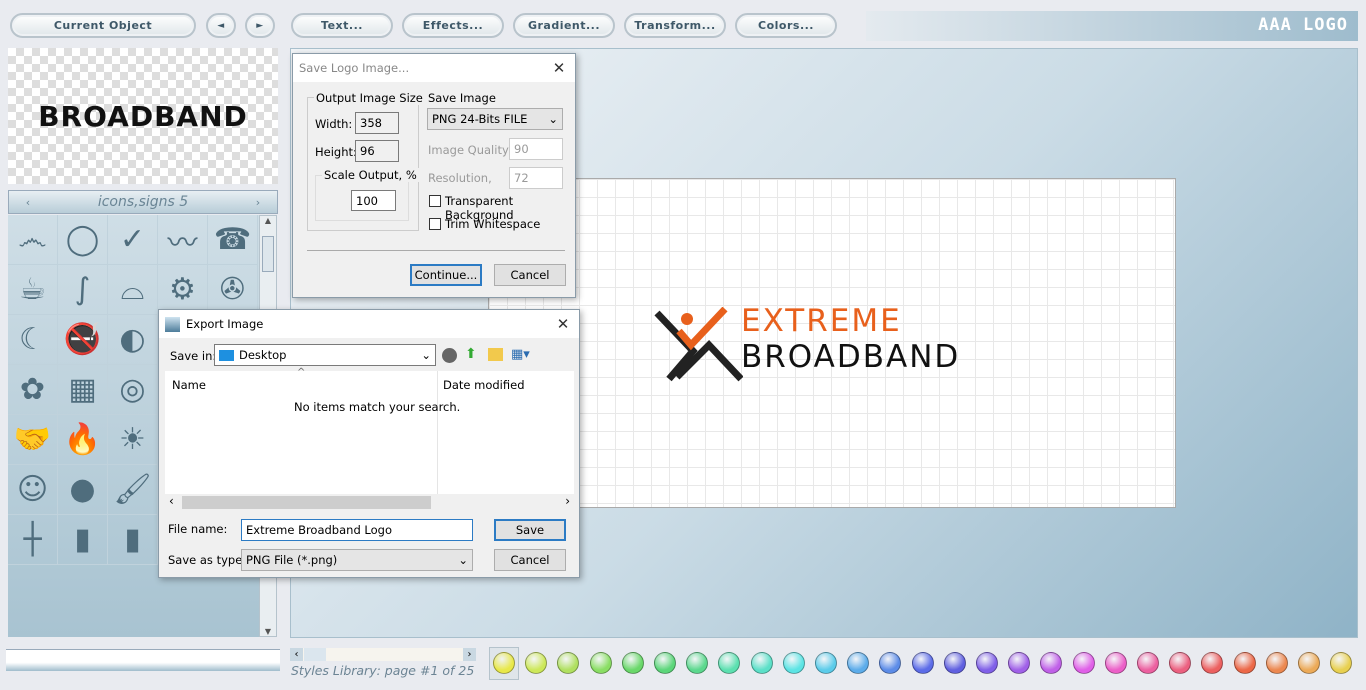 The width and height of the screenshot is (1366, 690). I want to click on library-icon: ⚙, so click(183, 290).